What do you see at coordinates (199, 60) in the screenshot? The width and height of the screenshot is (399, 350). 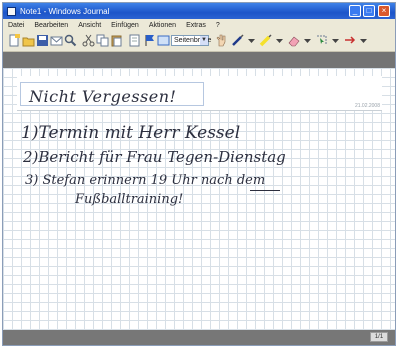 I see `toolbar-separator-strip` at bounding box center [199, 60].